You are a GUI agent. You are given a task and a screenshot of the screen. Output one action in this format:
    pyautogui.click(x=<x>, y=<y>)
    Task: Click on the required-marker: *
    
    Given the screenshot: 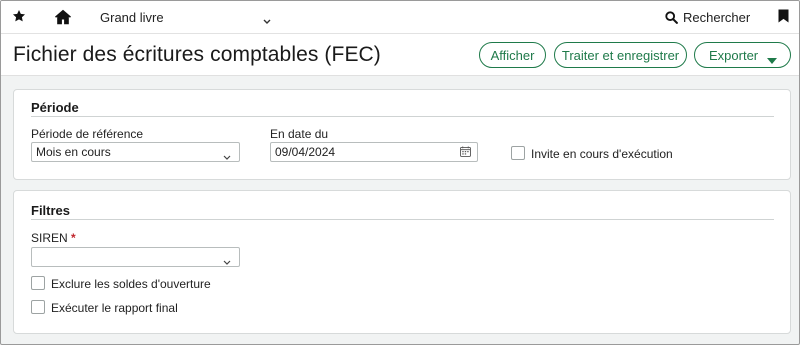 What is the action you would take?
    pyautogui.click(x=73, y=238)
    